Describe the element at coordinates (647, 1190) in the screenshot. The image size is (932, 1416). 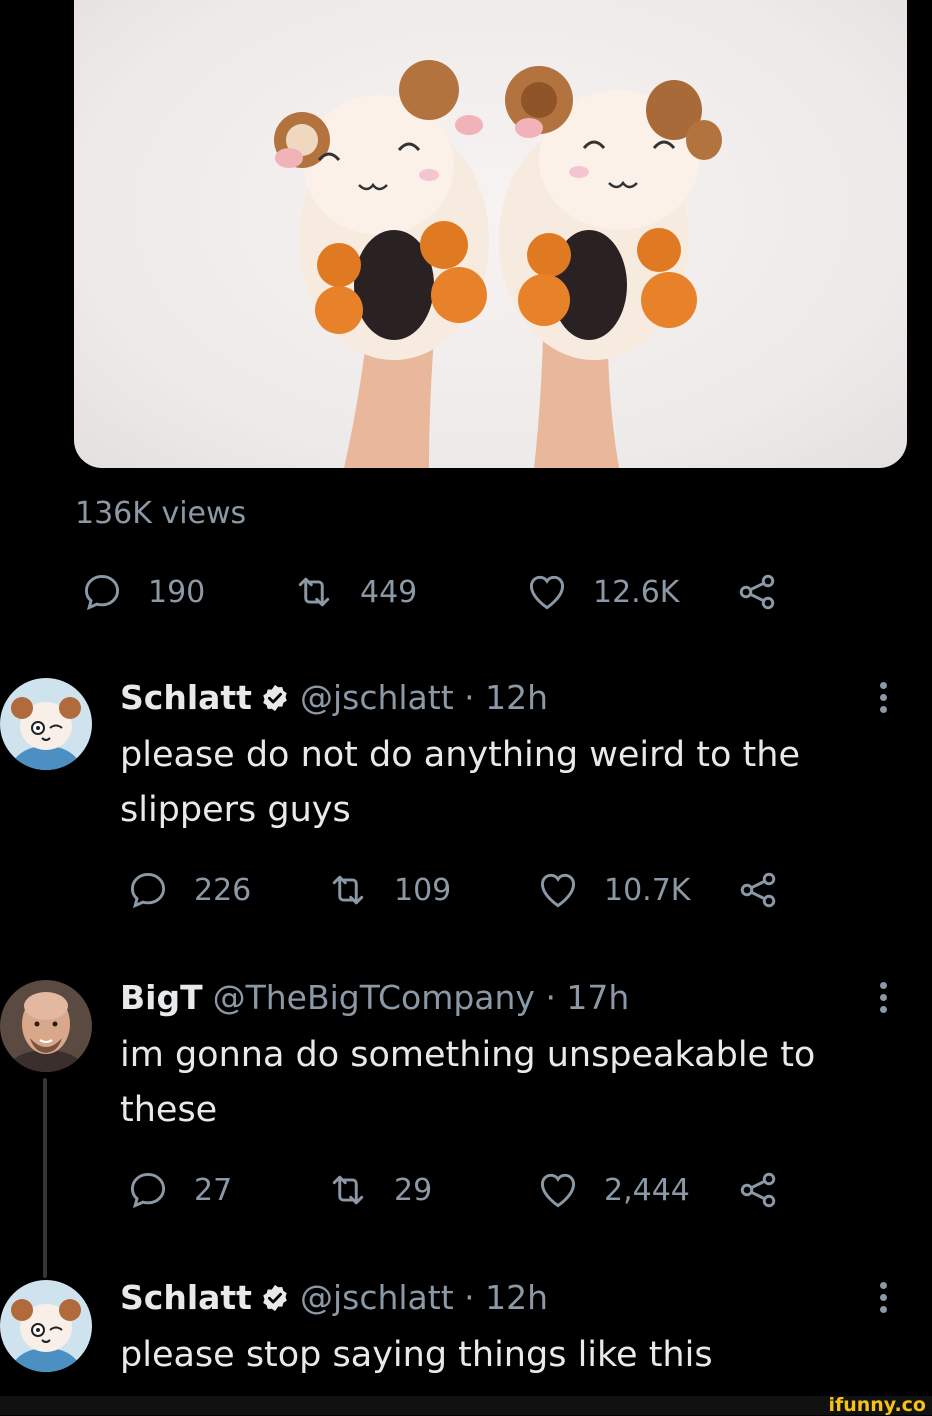
I see `like-count: 2,444` at that location.